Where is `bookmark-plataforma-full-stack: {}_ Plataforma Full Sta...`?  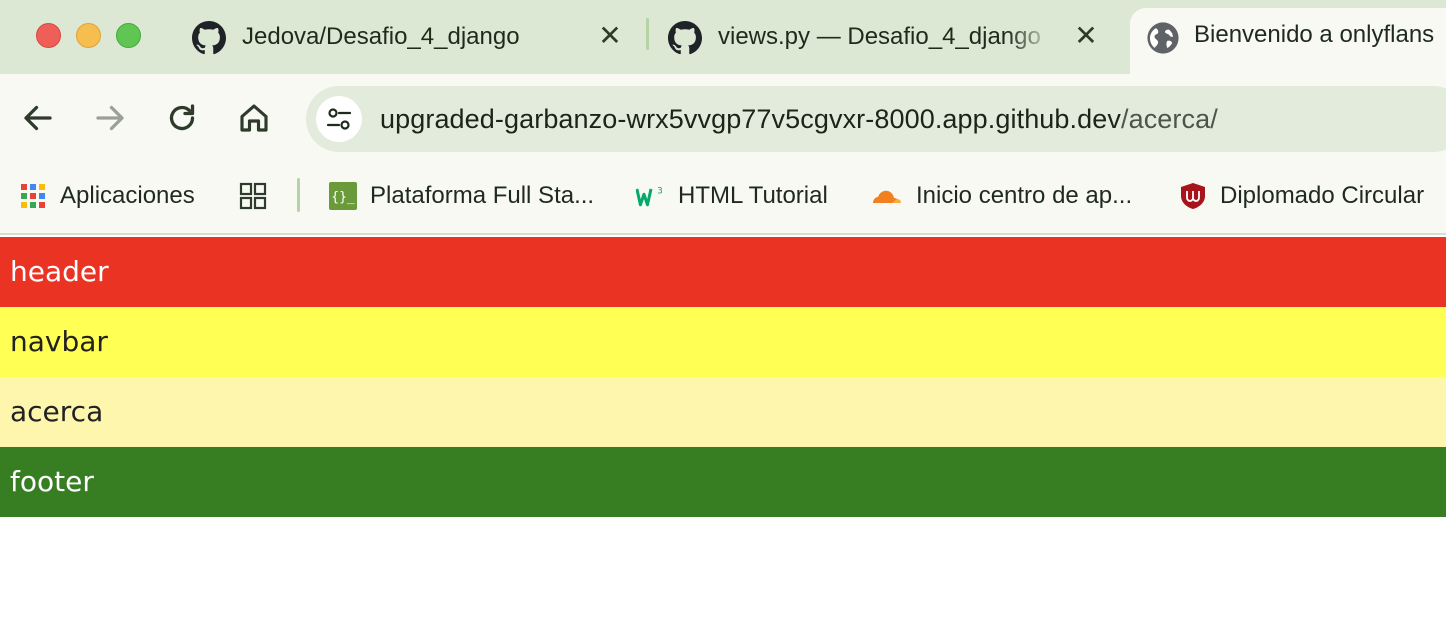 bookmark-plataforma-full-stack: {}_ Plataforma Full Sta... is located at coordinates (461, 196).